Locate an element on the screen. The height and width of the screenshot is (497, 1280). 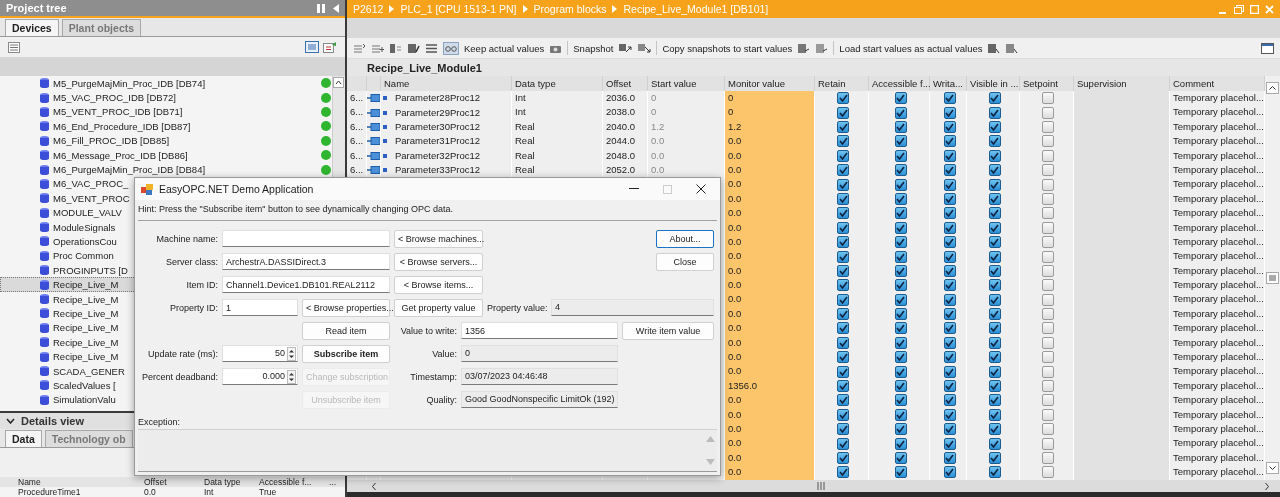
block-title: Recipe_Live_Module1 is located at coordinates (424, 67).